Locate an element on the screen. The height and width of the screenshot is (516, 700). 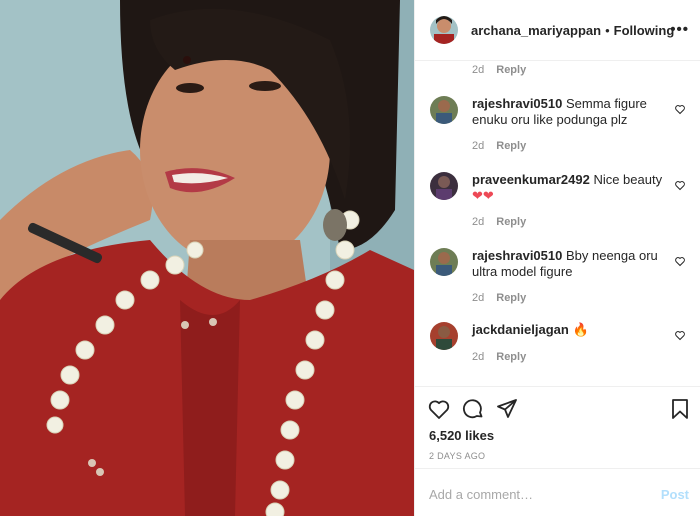
post-actions: 6,520 likes 2 DAYS AGO is located at coordinates (557, 427).